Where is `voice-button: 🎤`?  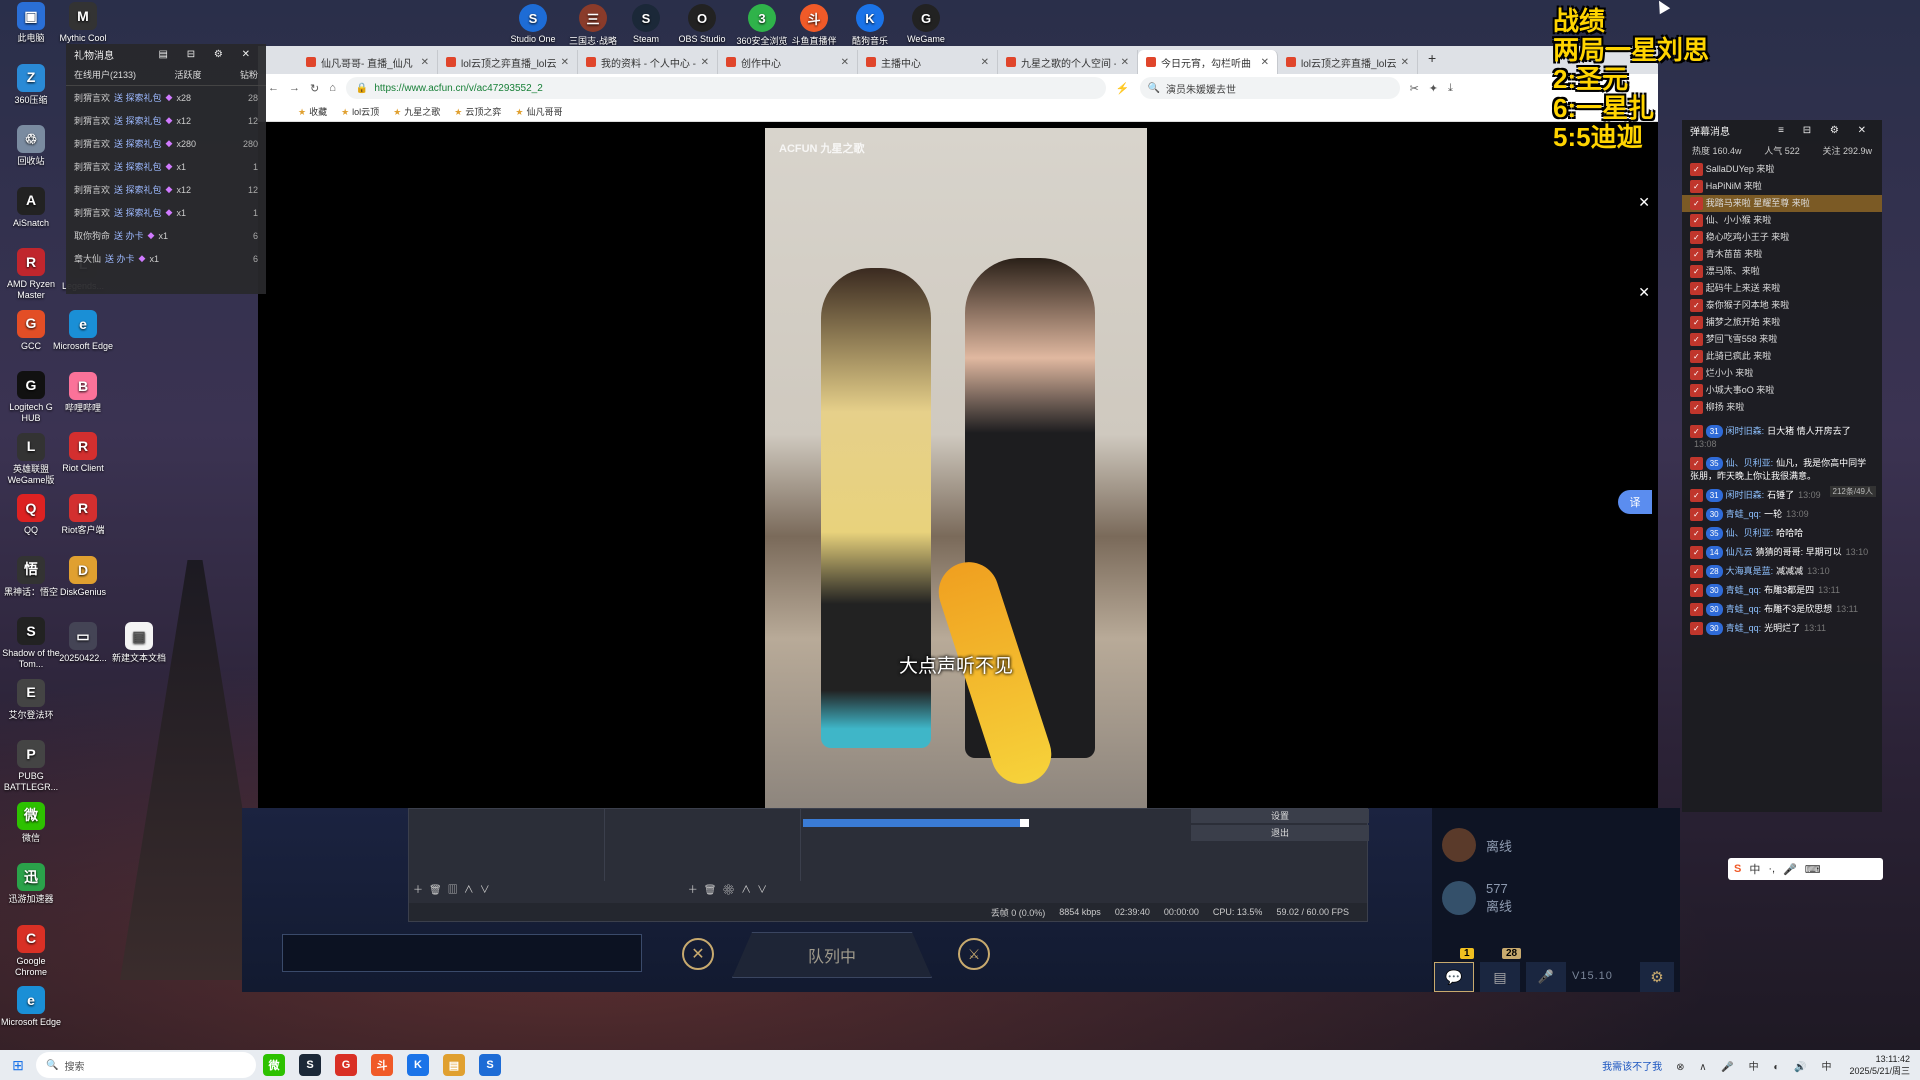 voice-button: 🎤 is located at coordinates (1546, 977).